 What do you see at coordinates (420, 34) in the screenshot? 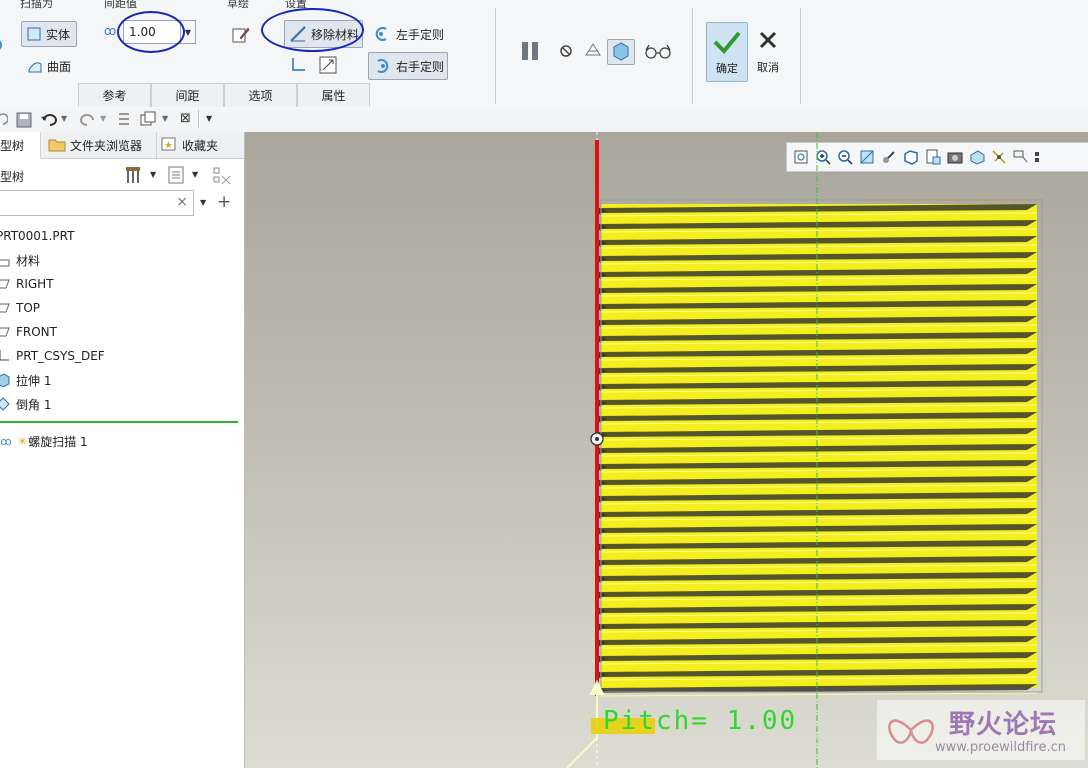
I see `left-hand-label: 左手定则` at bounding box center [420, 34].